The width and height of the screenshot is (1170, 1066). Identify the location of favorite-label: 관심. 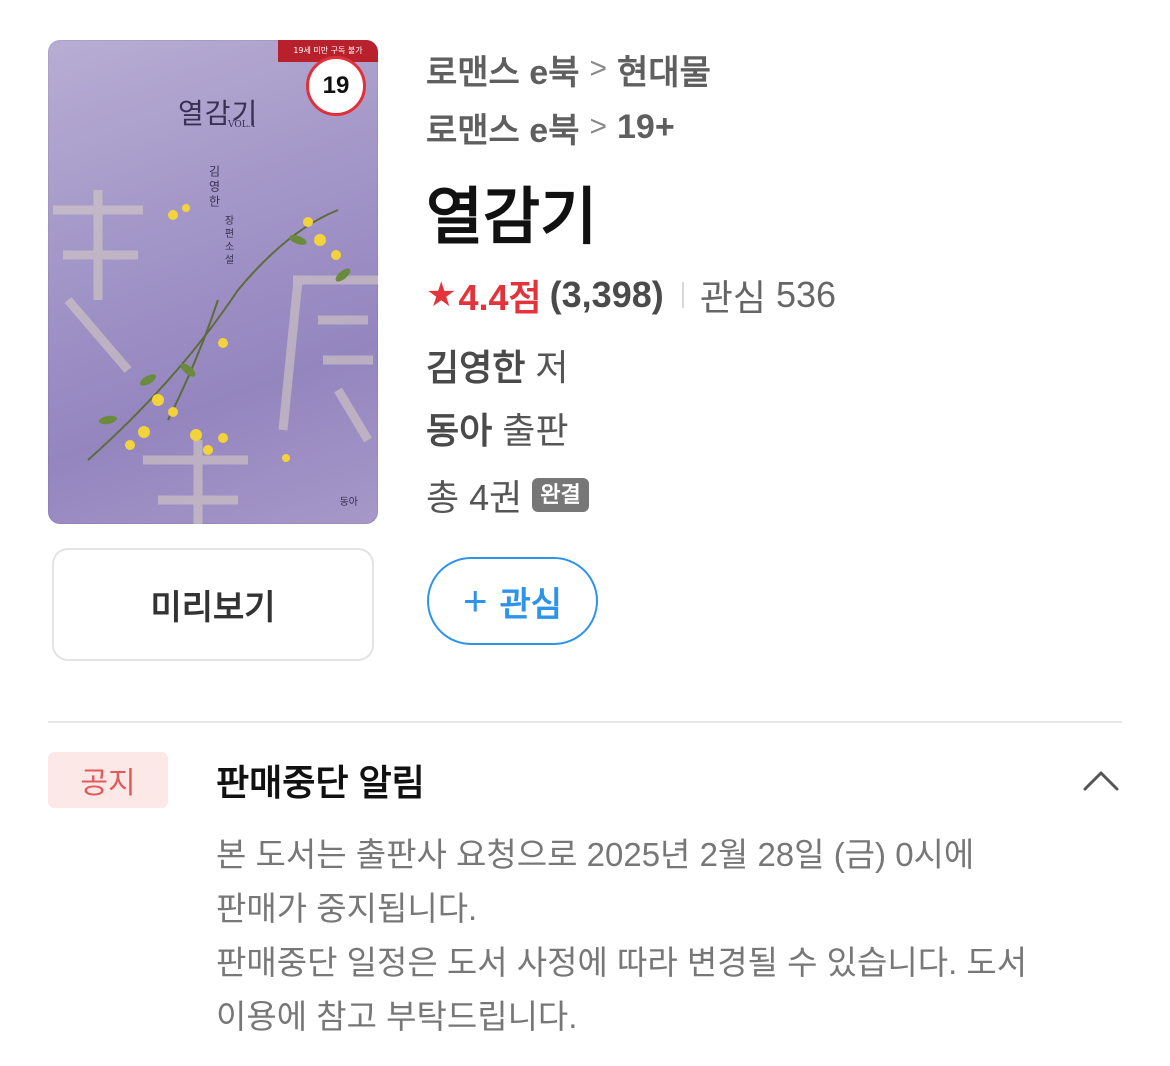
(531, 604).